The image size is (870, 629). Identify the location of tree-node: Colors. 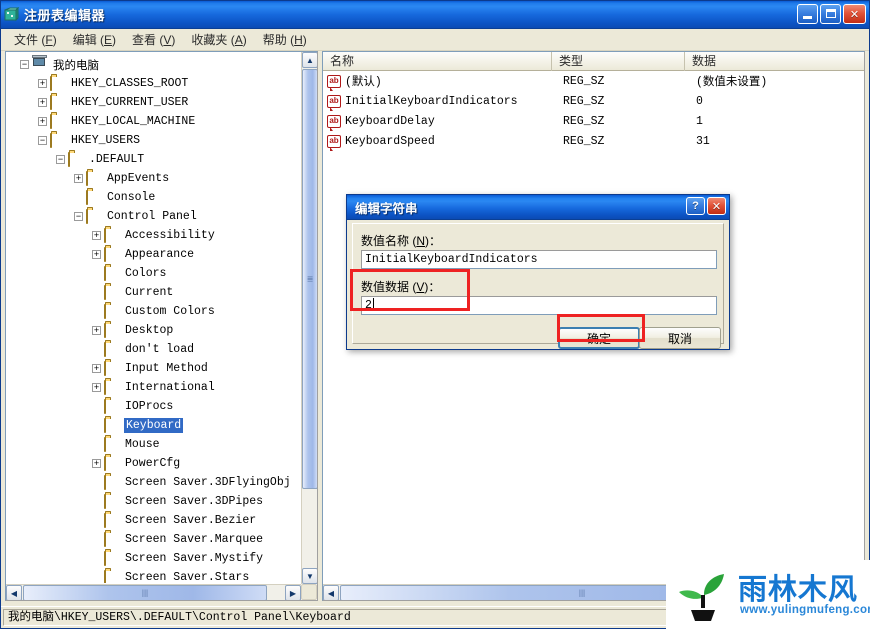
(153, 273).